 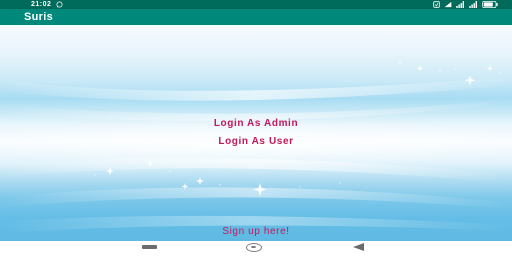 I want to click on home-icon, so click(x=254, y=247).